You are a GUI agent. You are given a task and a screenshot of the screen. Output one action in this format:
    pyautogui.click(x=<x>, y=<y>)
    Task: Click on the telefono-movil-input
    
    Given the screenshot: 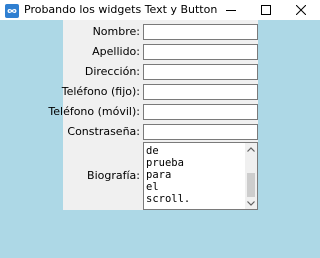 What is the action you would take?
    pyautogui.click(x=200, y=112)
    